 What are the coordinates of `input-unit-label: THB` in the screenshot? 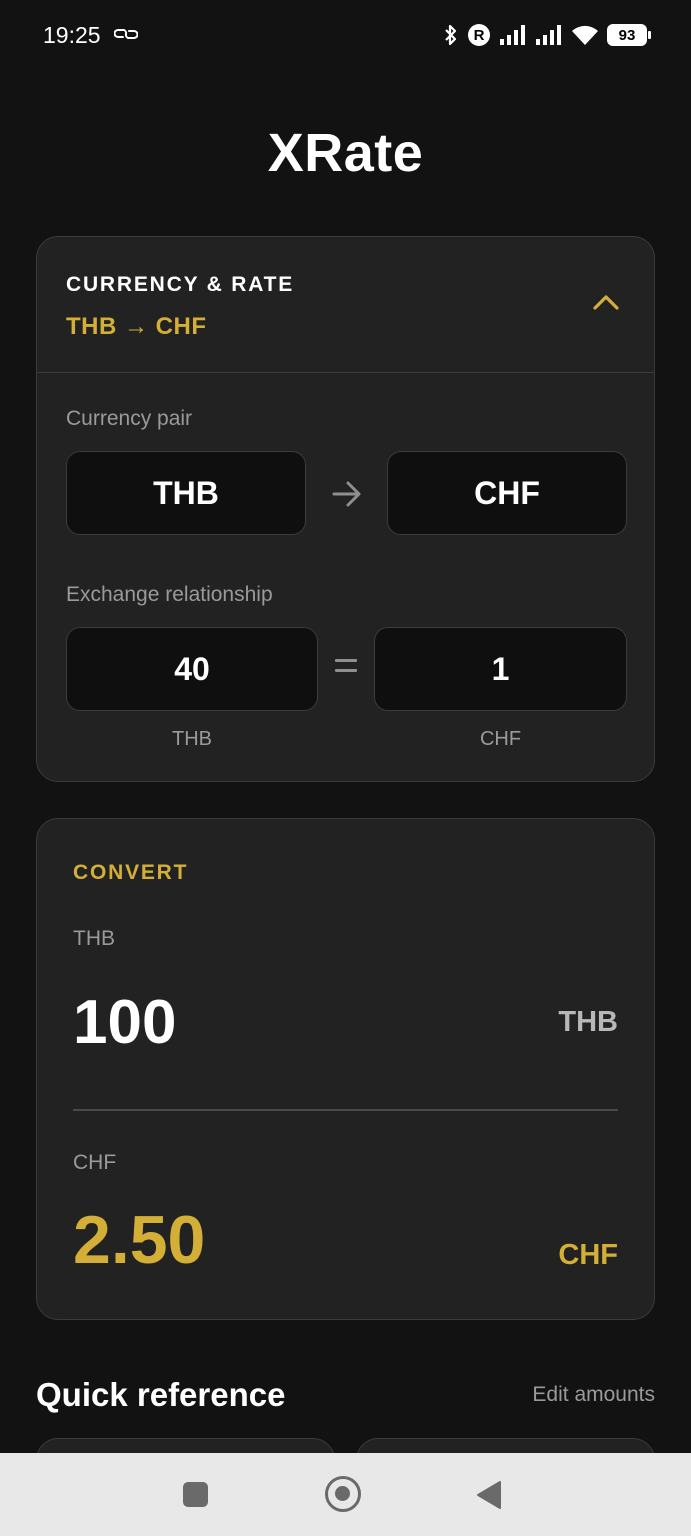 It's located at (588, 1022).